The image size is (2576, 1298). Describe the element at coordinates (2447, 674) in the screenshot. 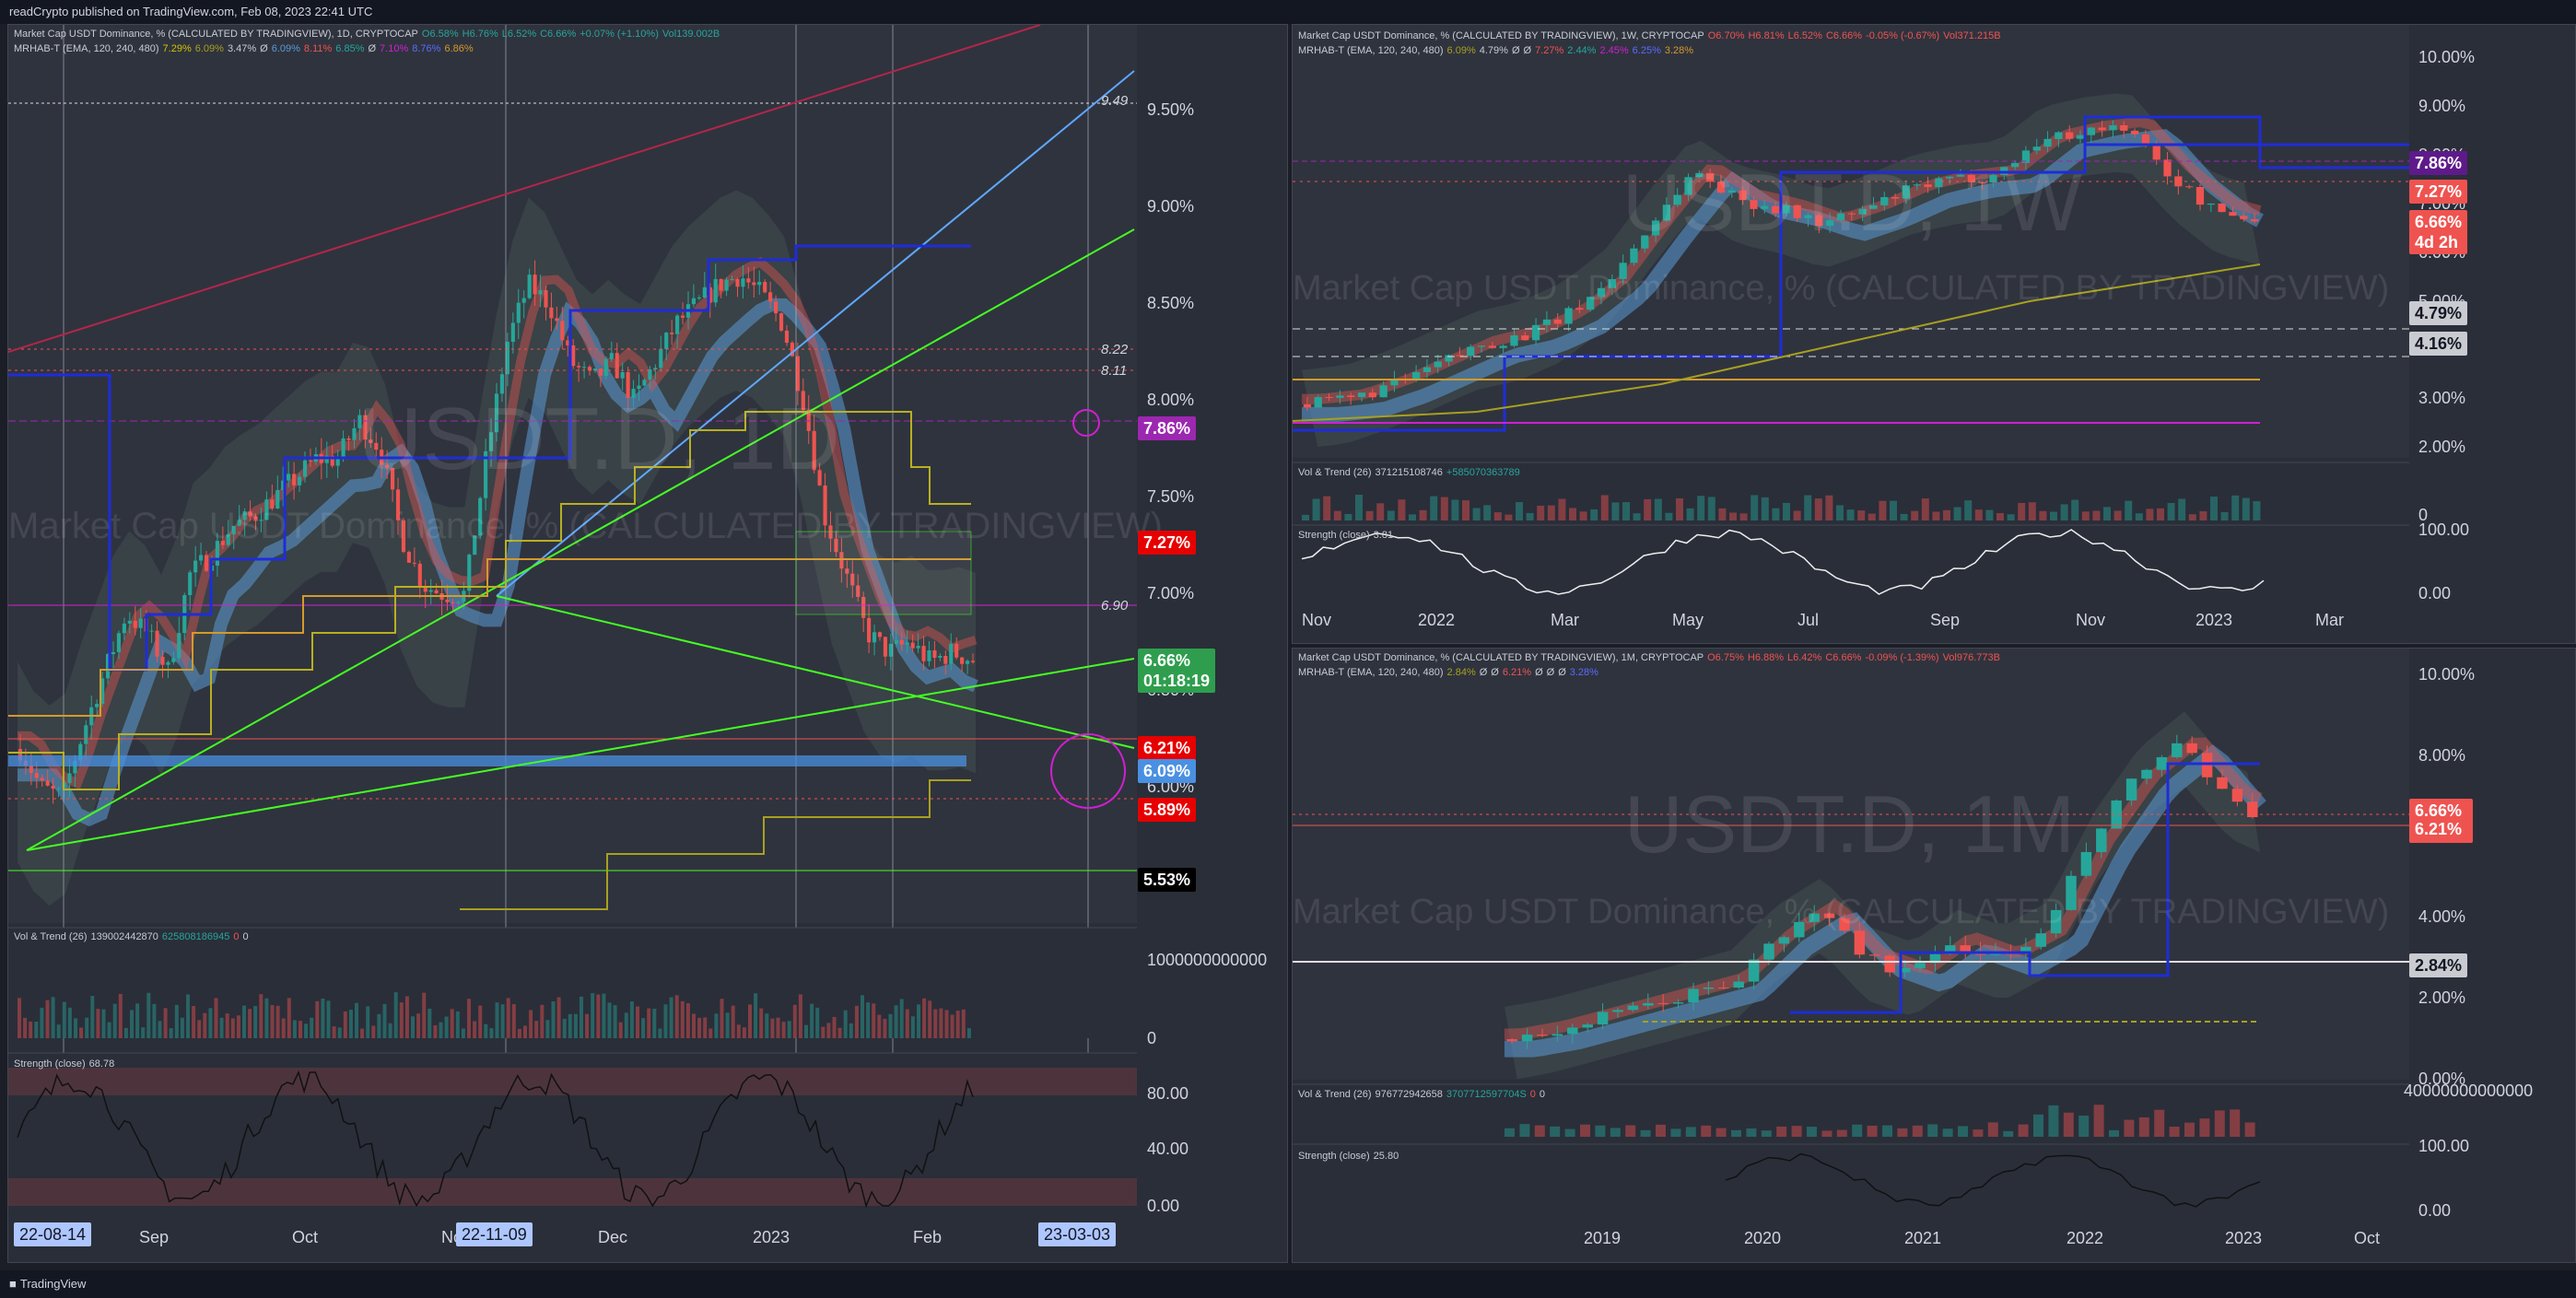

I see `p3-y-tick: 10.00%` at that location.